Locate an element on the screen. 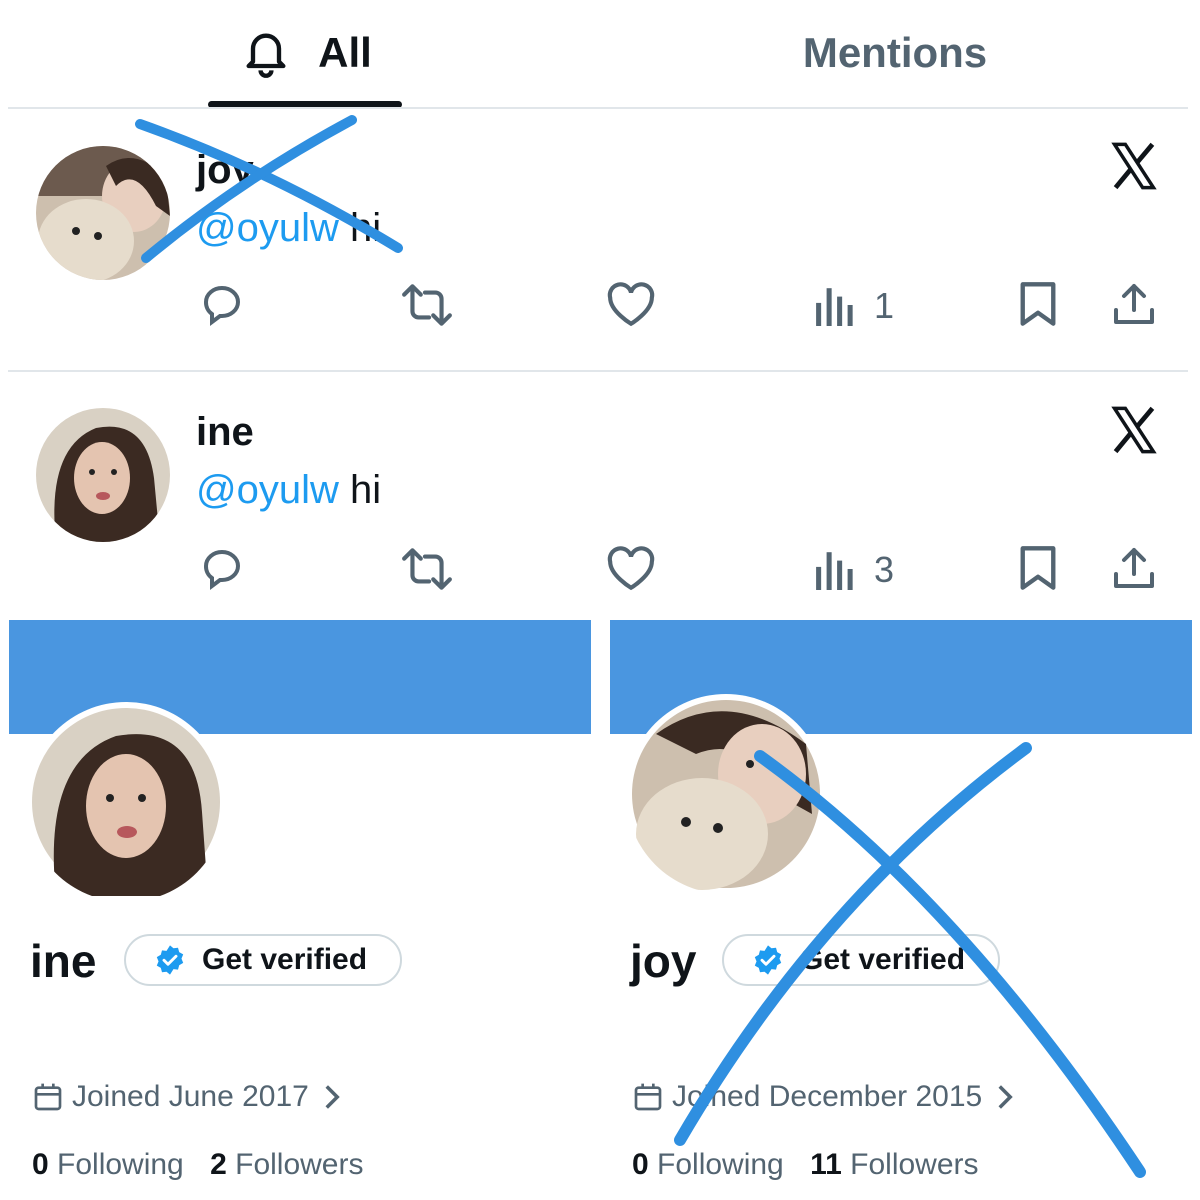  tab-mentions: Mentions is located at coordinates (895, 53).